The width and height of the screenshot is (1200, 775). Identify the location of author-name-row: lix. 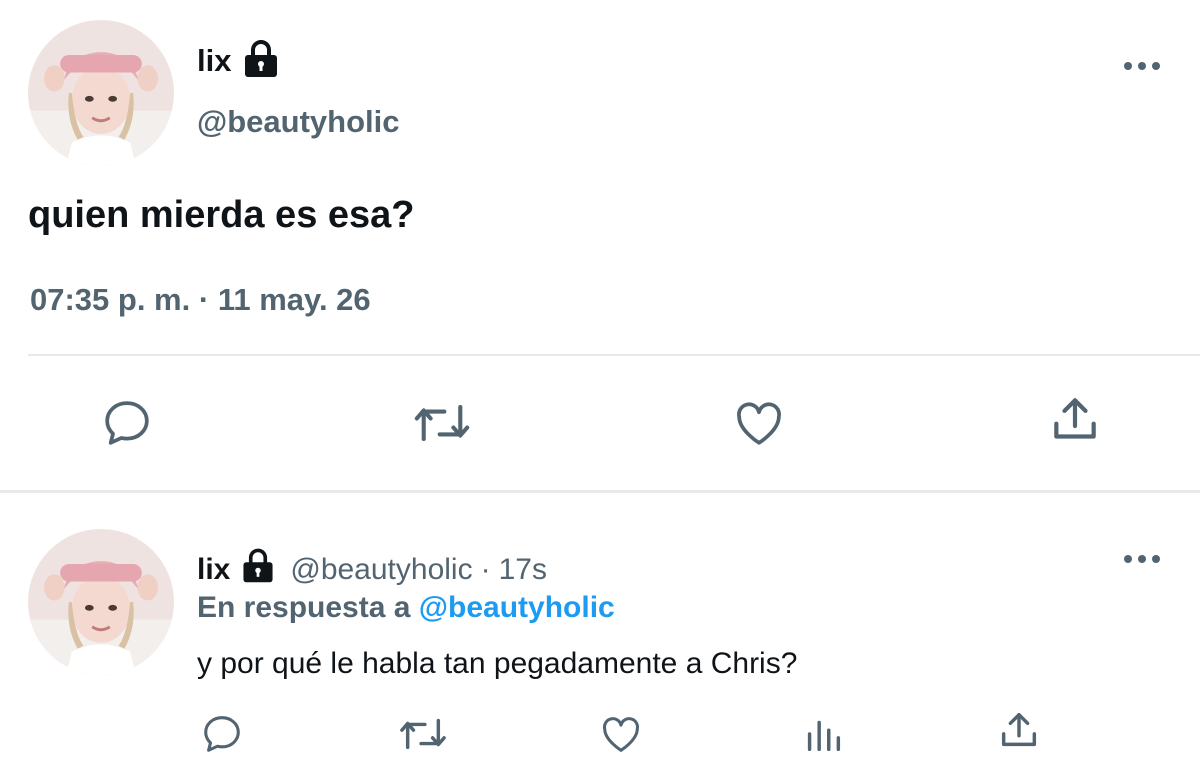
(240, 60).